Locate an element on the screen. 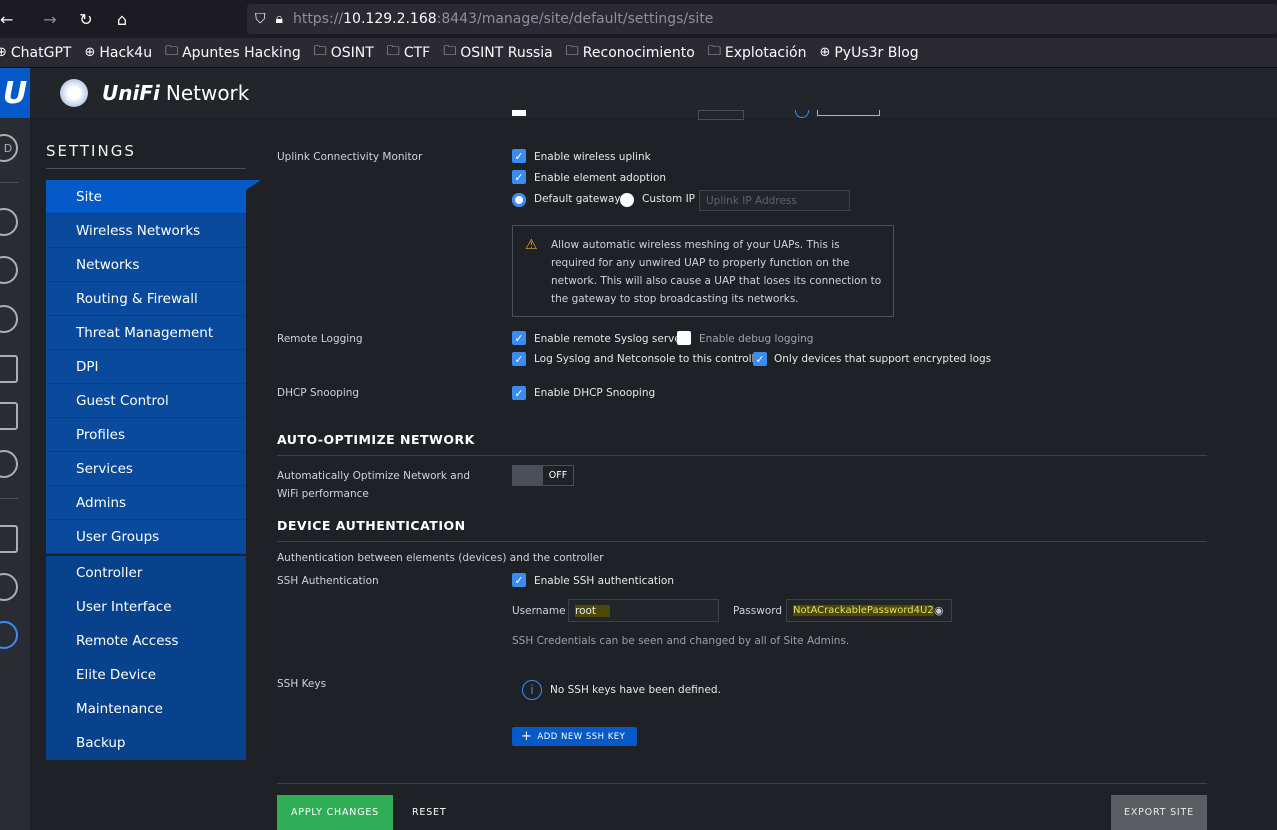 The width and height of the screenshot is (1277, 830). settings-menu-item: User Groups is located at coordinates (146, 537).